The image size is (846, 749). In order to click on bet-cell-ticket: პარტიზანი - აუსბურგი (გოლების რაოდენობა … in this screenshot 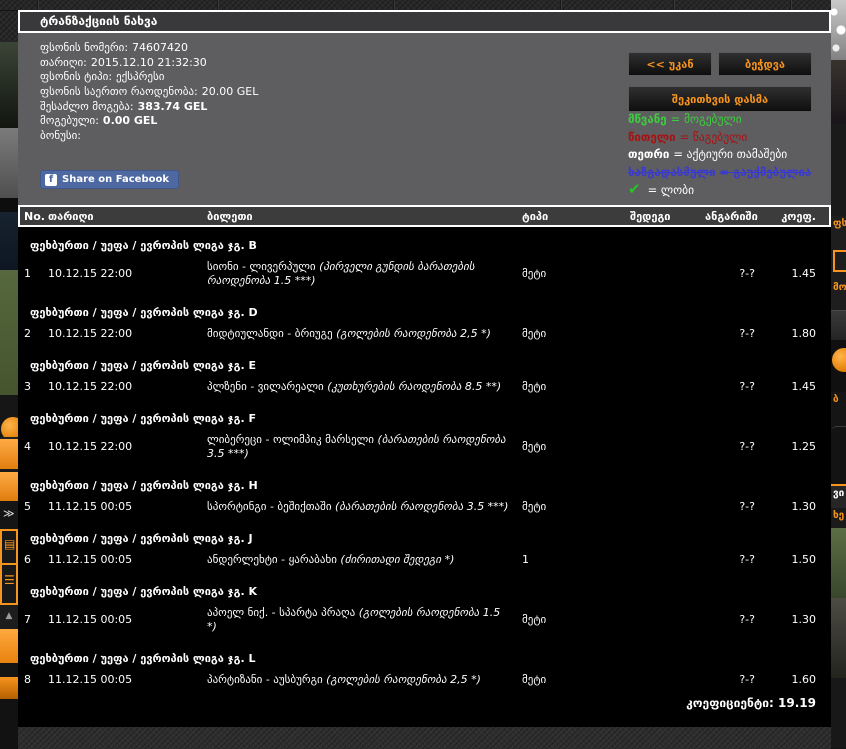, I will do `click(358, 680)`.